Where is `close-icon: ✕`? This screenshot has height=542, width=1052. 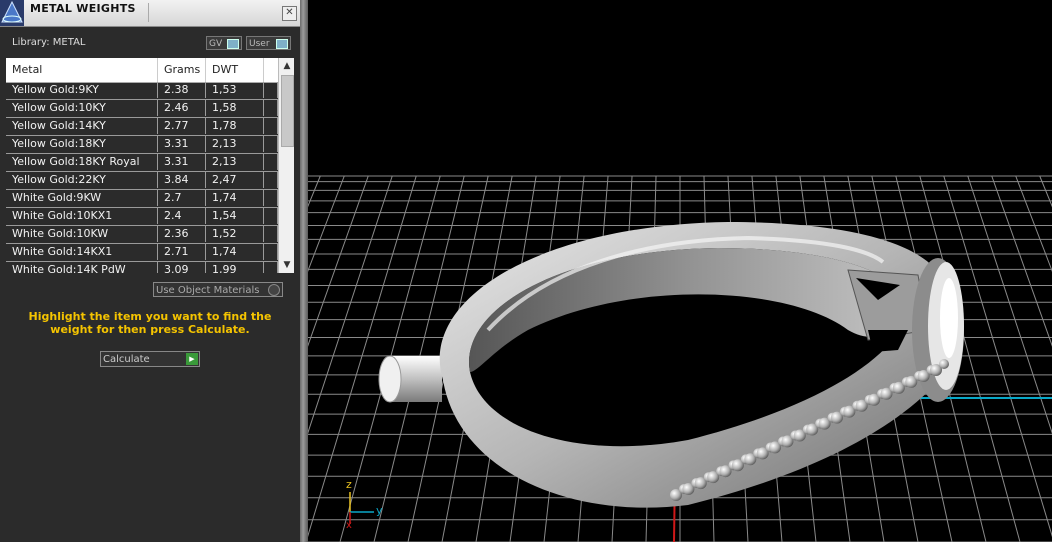
close-icon: ✕ is located at coordinates (289, 13).